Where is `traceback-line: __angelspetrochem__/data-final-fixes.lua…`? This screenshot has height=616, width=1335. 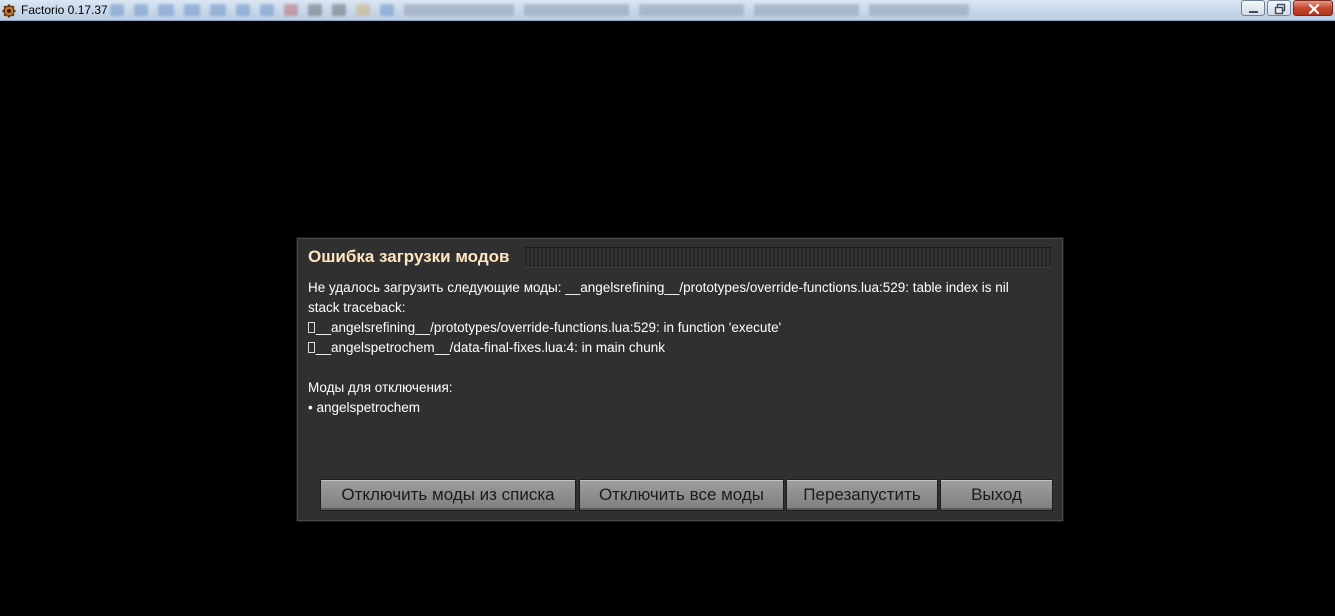
traceback-line: __angelspetrochem__/data-final-fixes.lua… is located at coordinates (680, 348).